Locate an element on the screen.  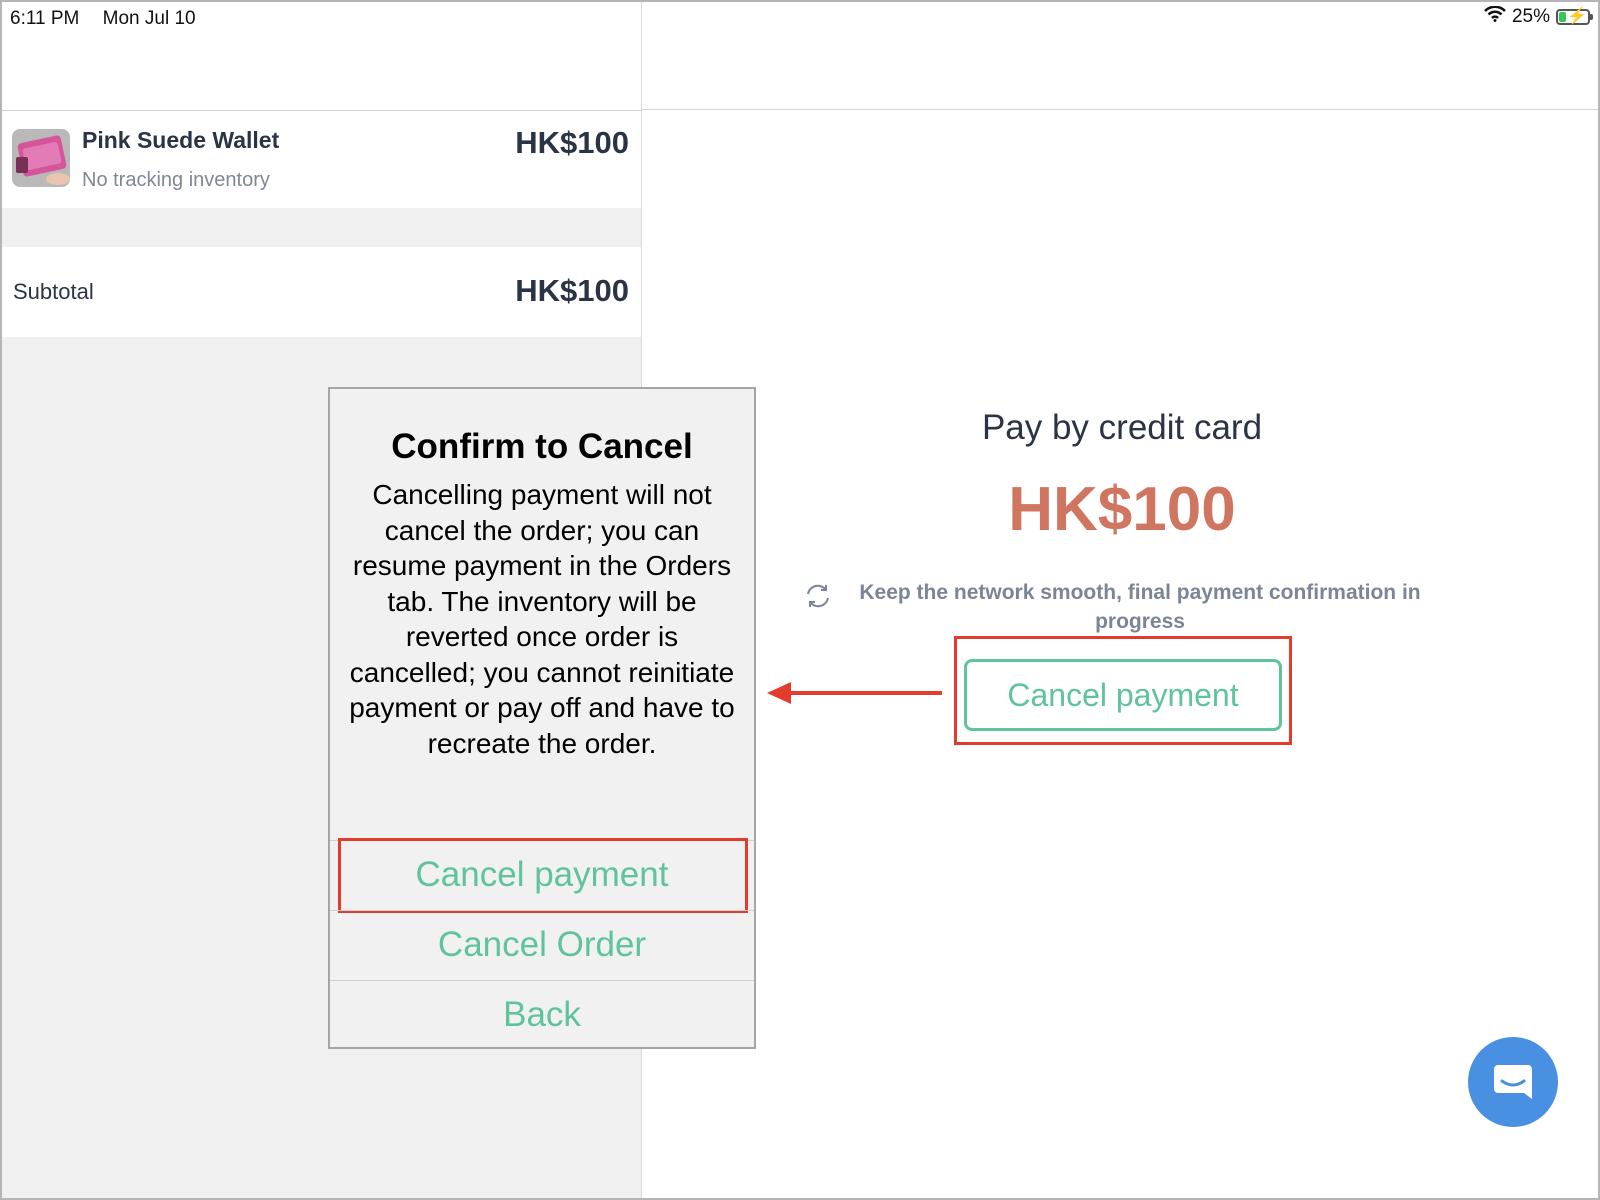
subtotal-value: HK$100 is located at coordinates (572, 290).